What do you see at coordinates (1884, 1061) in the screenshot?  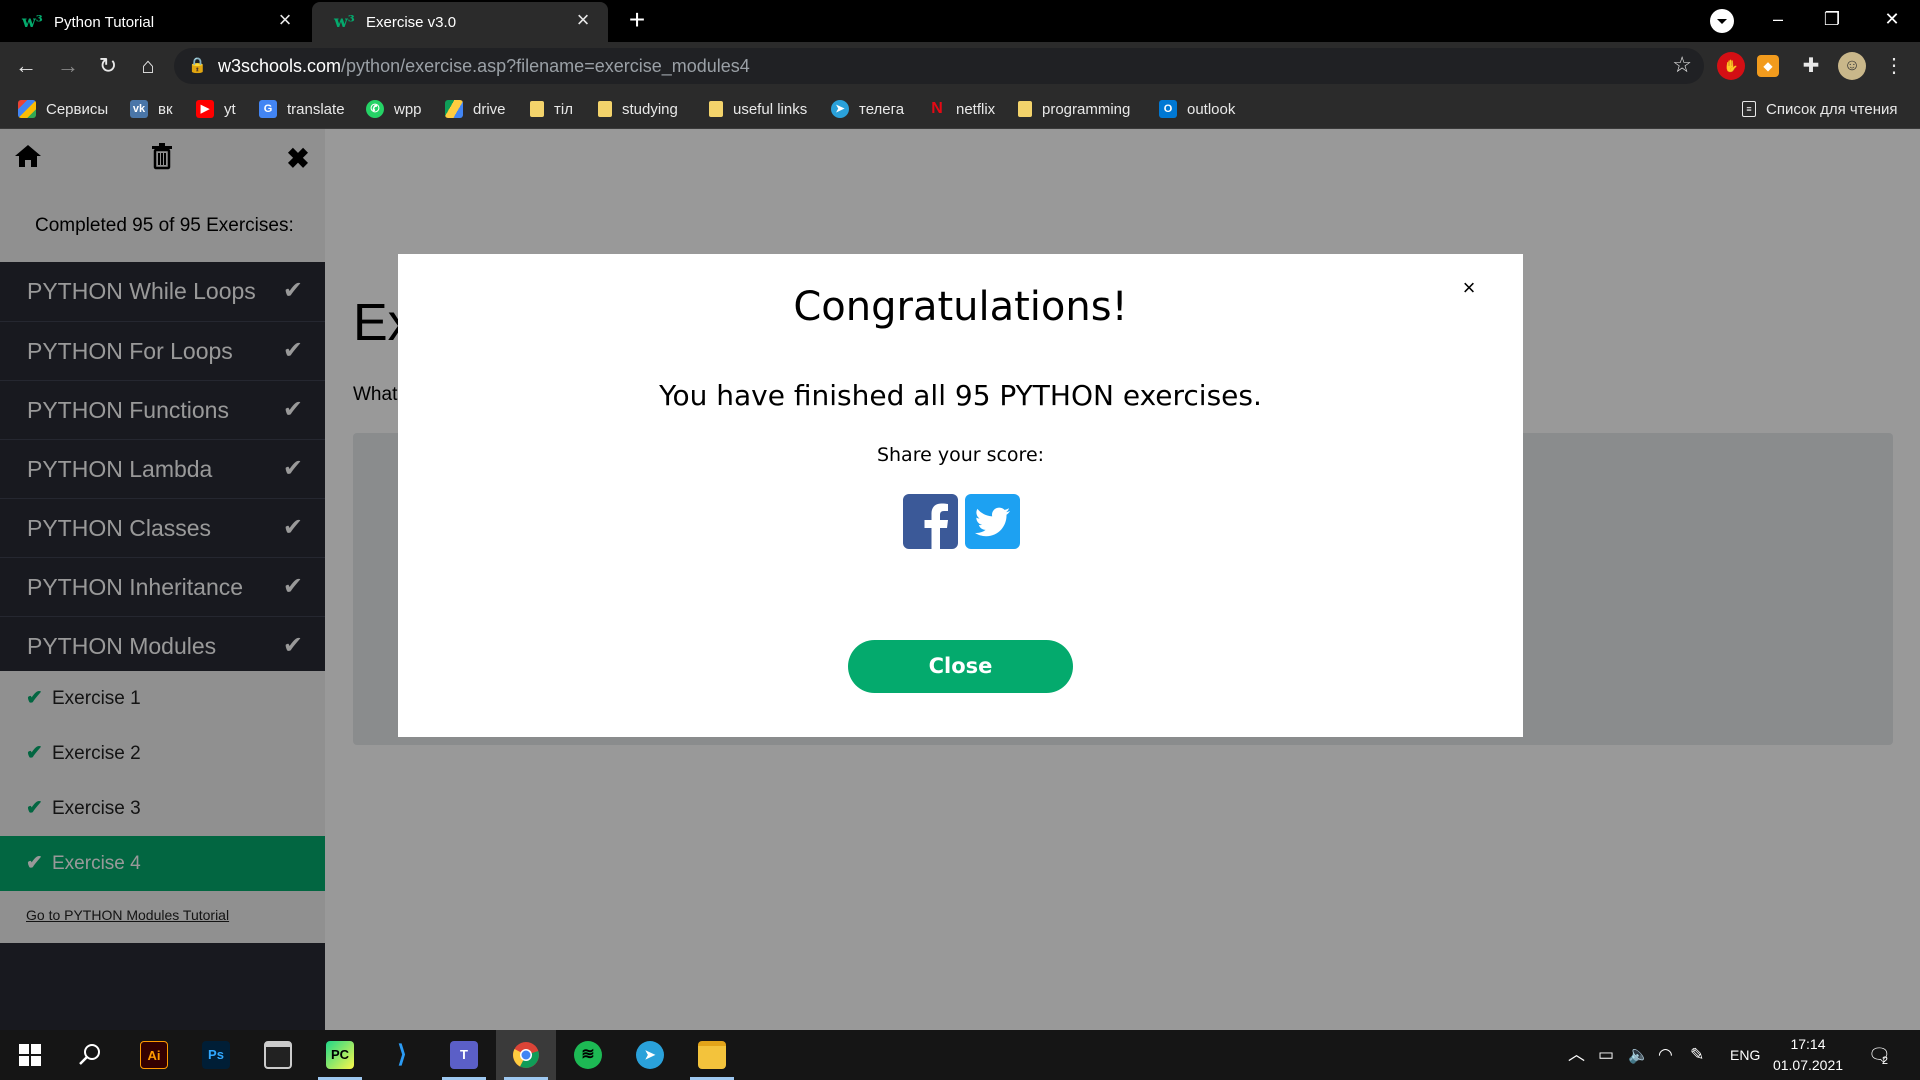 I see `notification-badge: 2` at bounding box center [1884, 1061].